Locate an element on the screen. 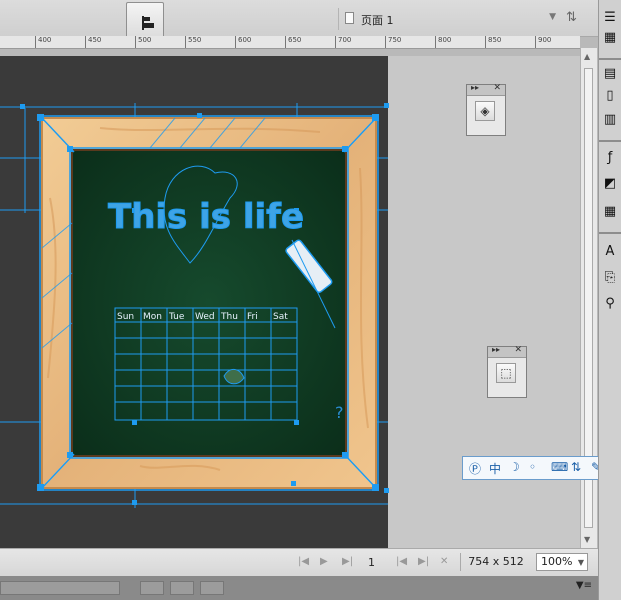 The image size is (621, 600). zoom-select: 100% ▼ is located at coordinates (562, 562).